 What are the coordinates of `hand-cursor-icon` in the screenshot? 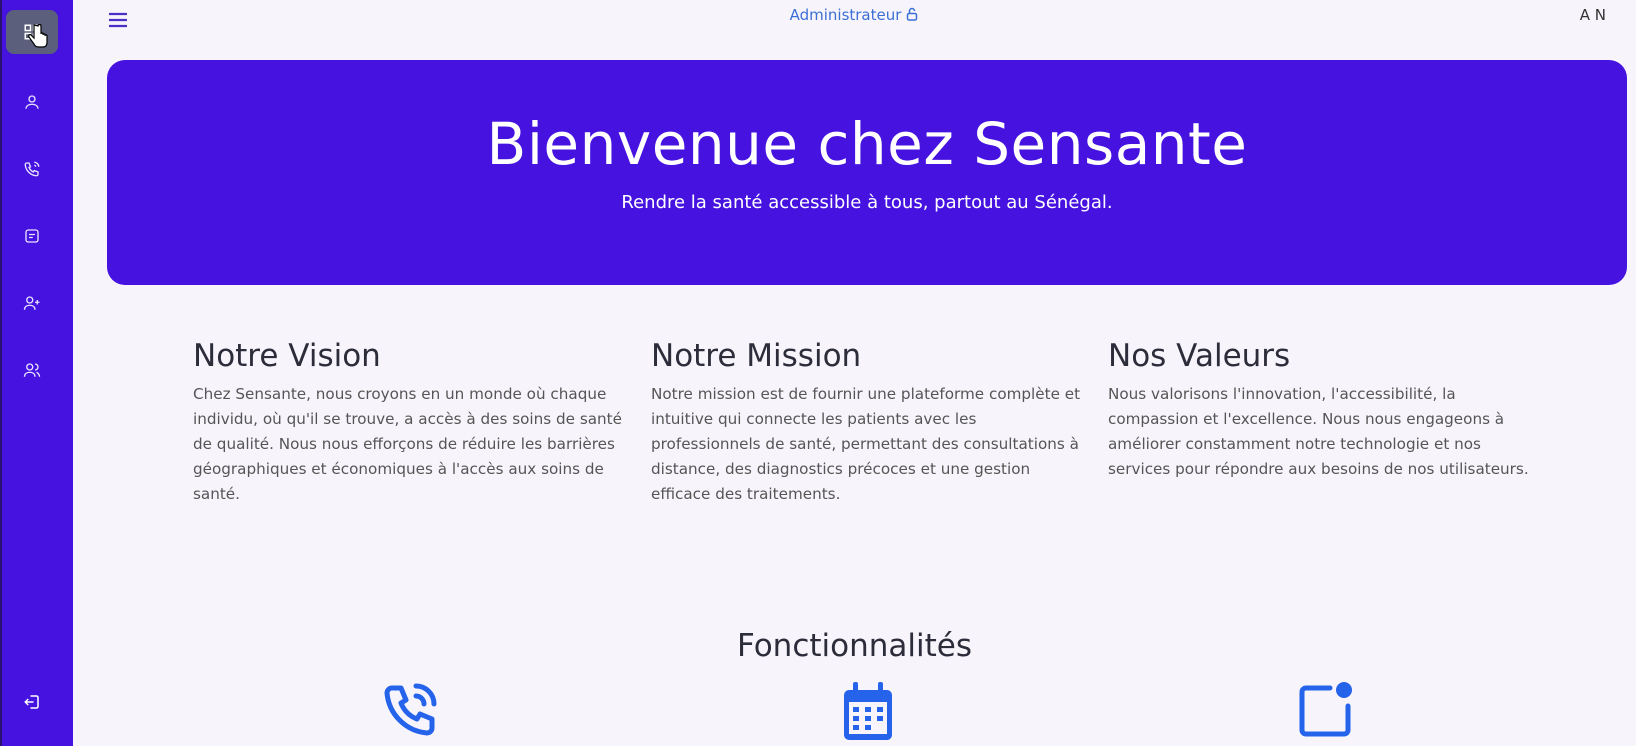 It's located at (38, 35).